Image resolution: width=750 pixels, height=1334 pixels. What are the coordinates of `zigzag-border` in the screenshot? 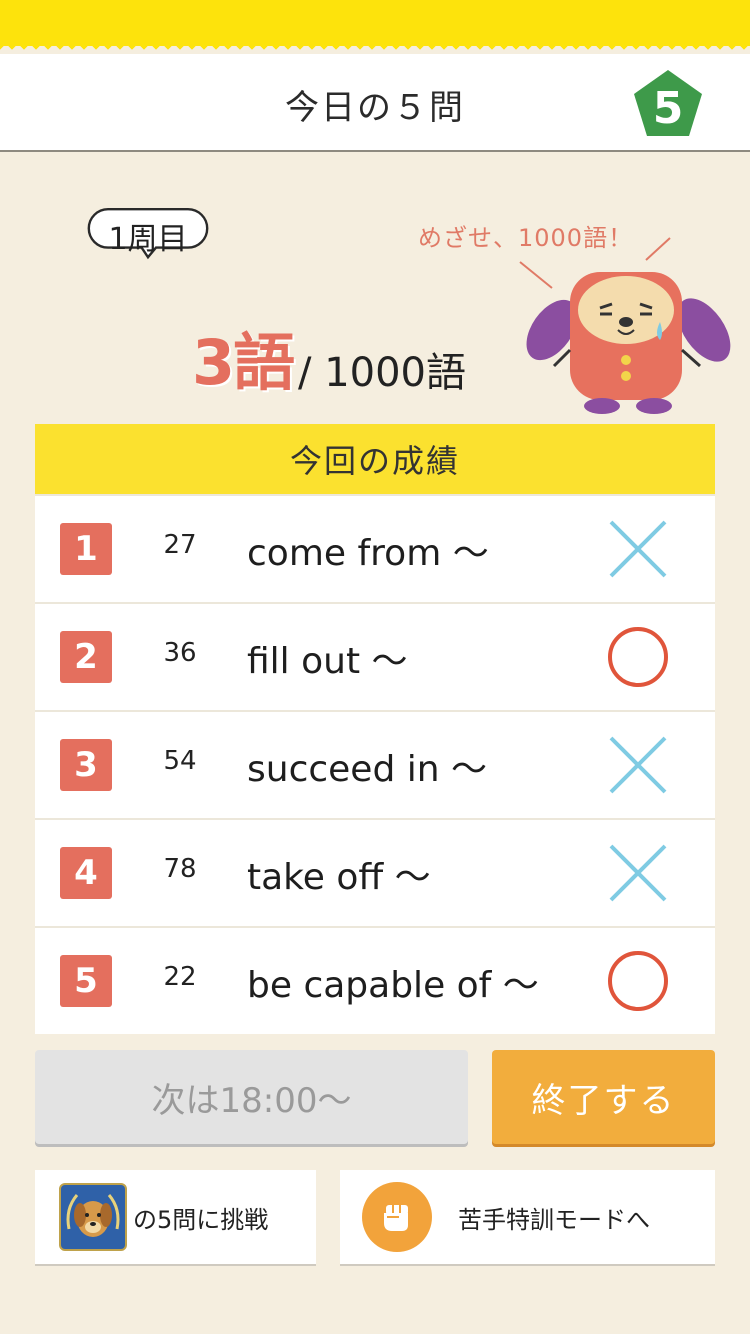 It's located at (375, 49).